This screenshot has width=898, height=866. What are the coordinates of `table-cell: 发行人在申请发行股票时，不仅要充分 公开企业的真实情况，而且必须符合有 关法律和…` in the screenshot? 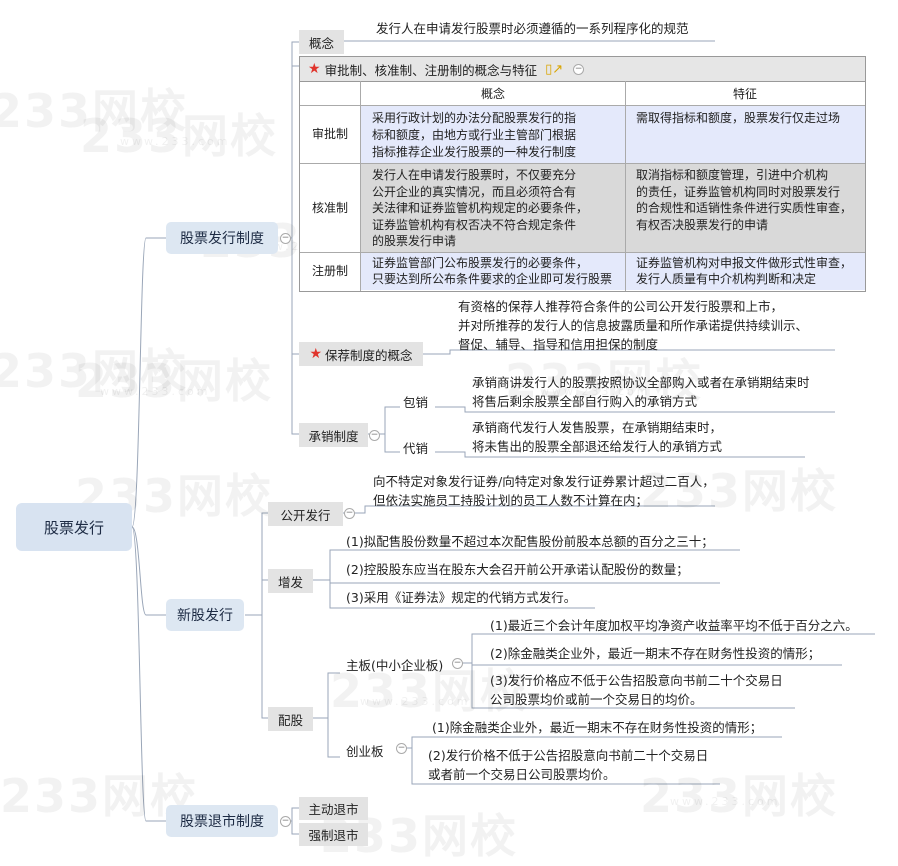 It's located at (480, 208).